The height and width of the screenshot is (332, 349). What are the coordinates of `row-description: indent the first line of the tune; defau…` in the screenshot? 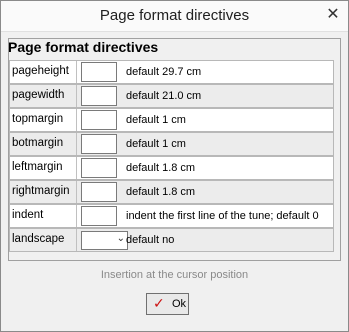 It's located at (222, 216).